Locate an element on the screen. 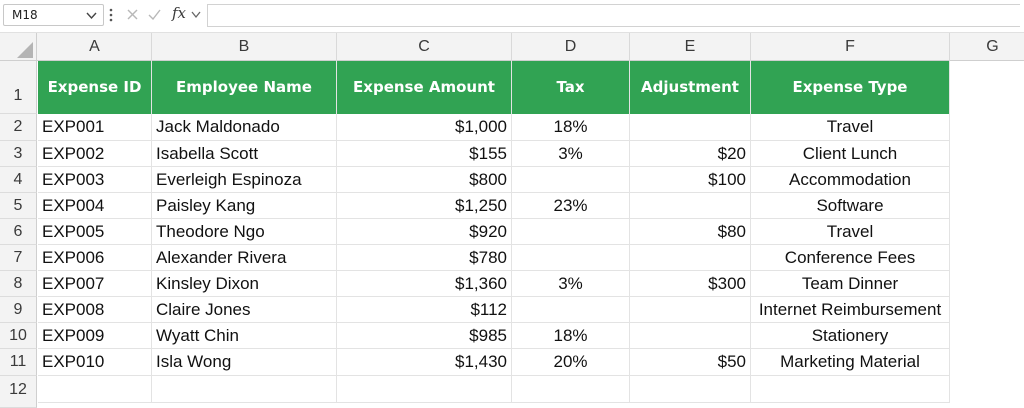 This screenshot has height=408, width=1024. row-header-10: 10 is located at coordinates (18, 336).